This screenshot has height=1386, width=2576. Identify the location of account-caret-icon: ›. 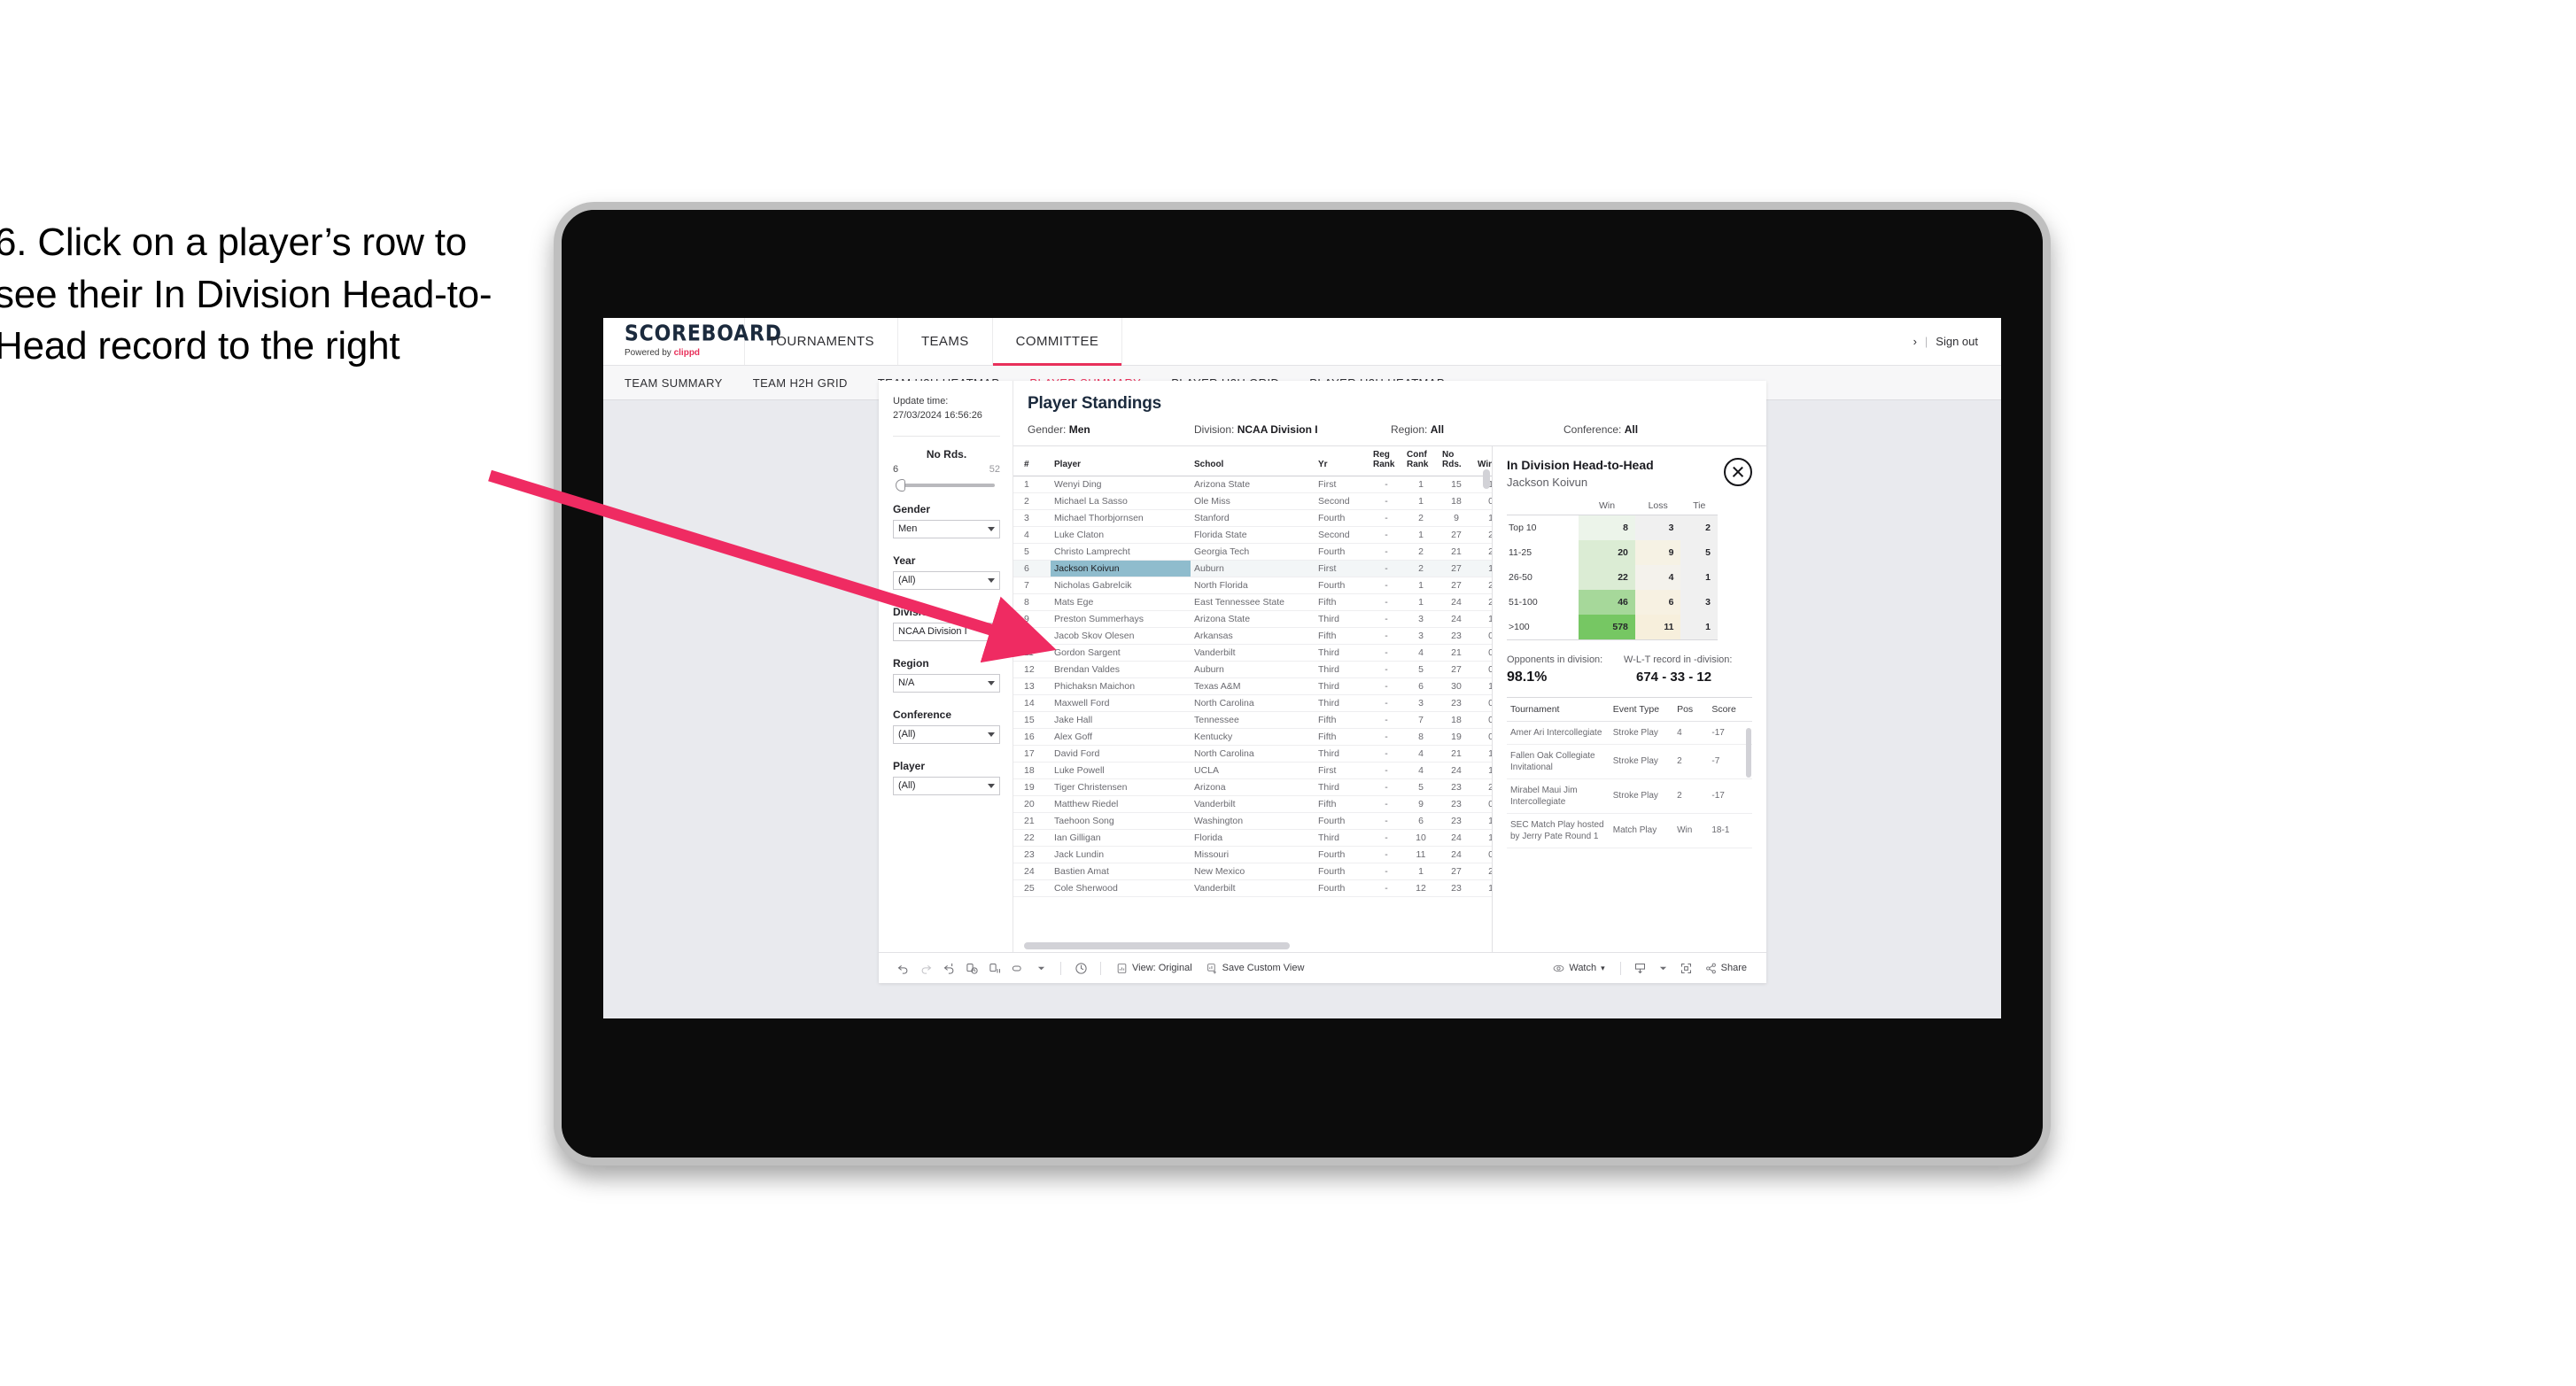
(1915, 342).